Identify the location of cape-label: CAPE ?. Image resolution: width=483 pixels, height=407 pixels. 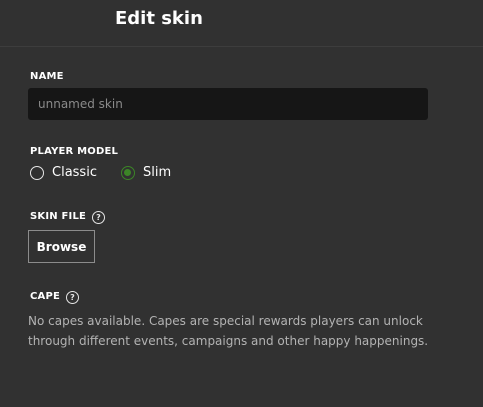
(55, 297).